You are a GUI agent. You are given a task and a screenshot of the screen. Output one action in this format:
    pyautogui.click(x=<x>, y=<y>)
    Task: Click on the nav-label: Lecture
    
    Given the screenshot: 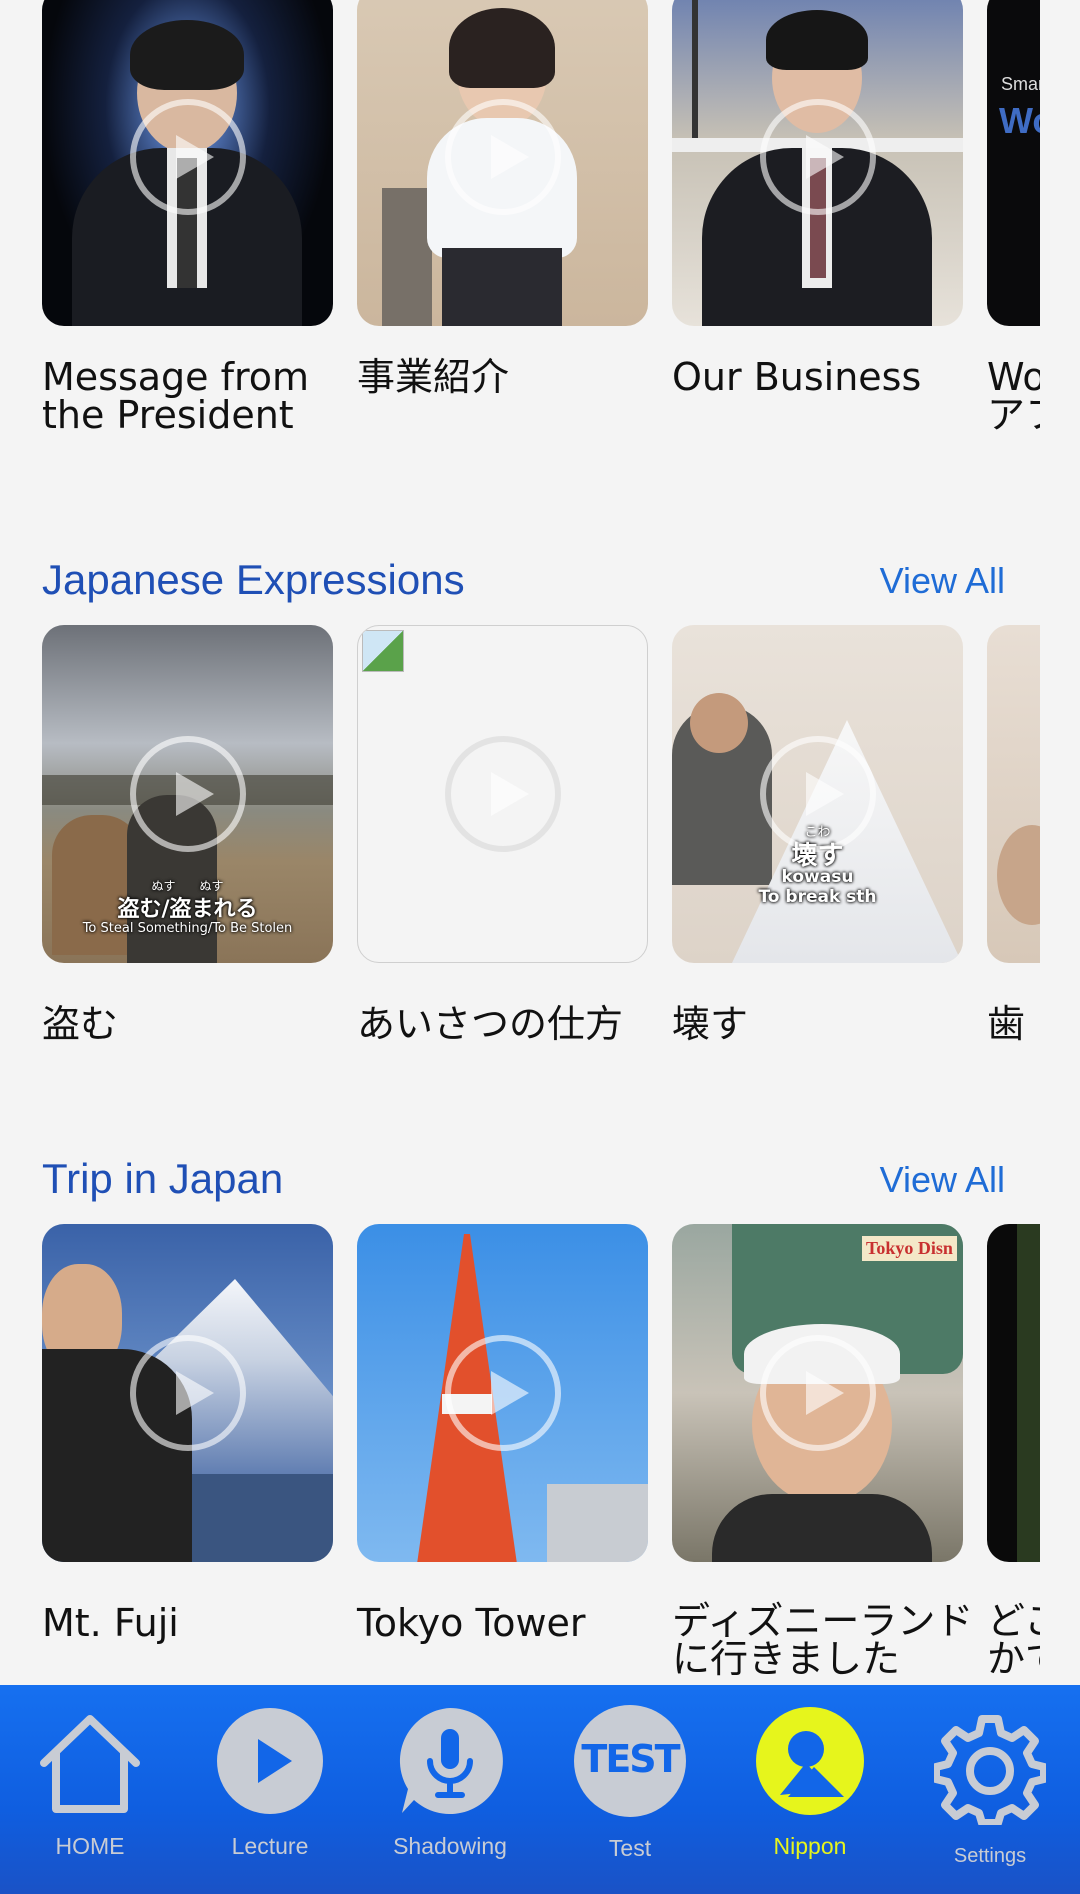 What is the action you would take?
    pyautogui.click(x=270, y=1846)
    